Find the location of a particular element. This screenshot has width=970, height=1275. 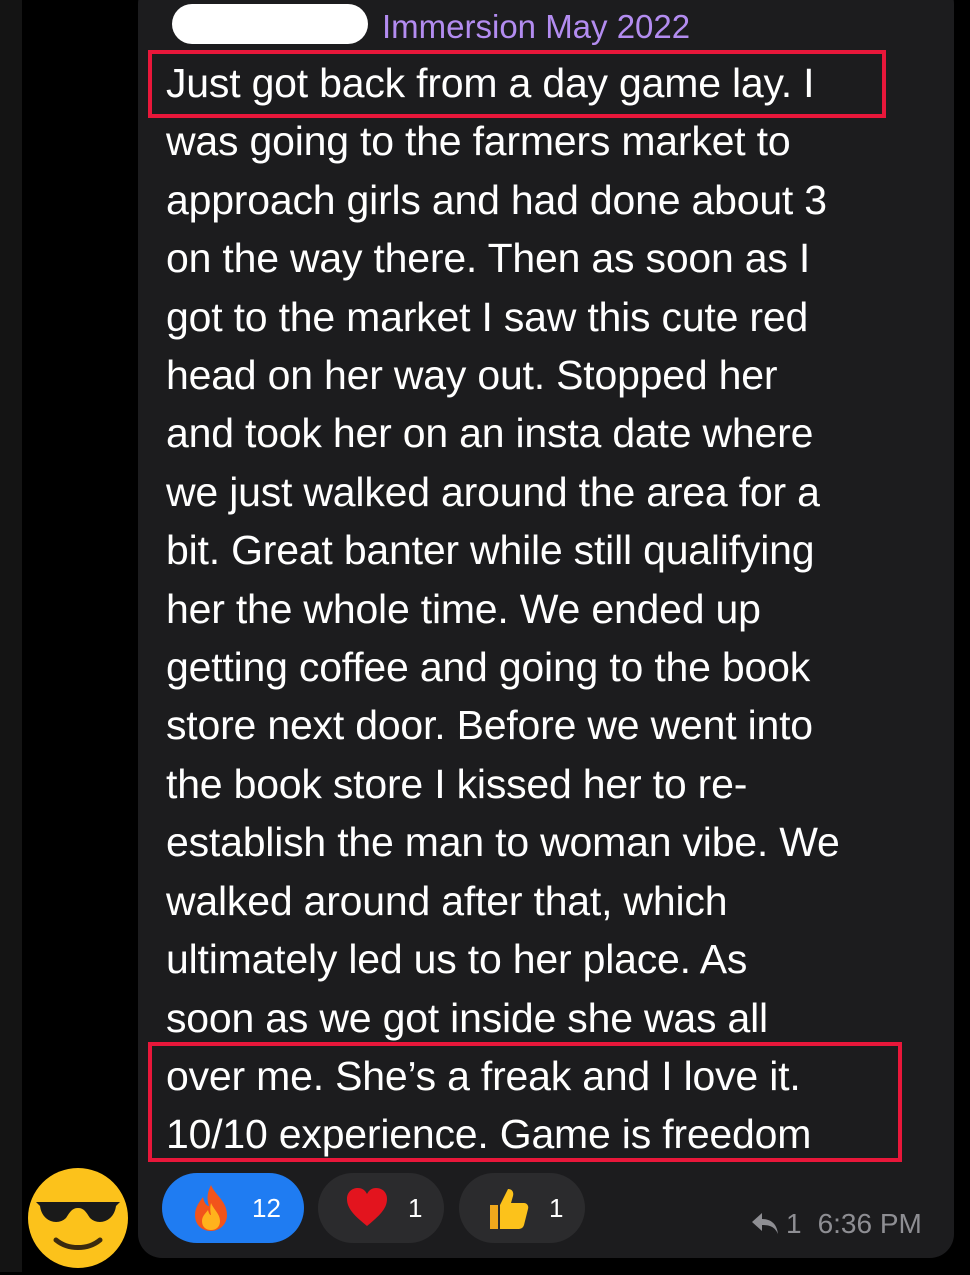

message-line: the book store I kissed her to re- is located at coordinates (457, 783).